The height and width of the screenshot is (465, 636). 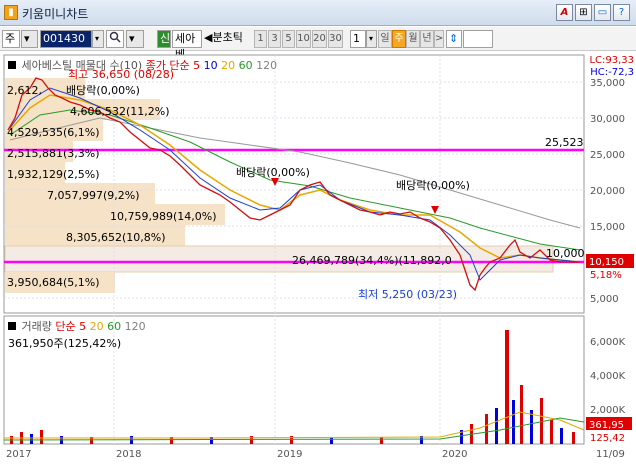 I want to click on vol-ma120-label: 120, so click(x=135, y=326).